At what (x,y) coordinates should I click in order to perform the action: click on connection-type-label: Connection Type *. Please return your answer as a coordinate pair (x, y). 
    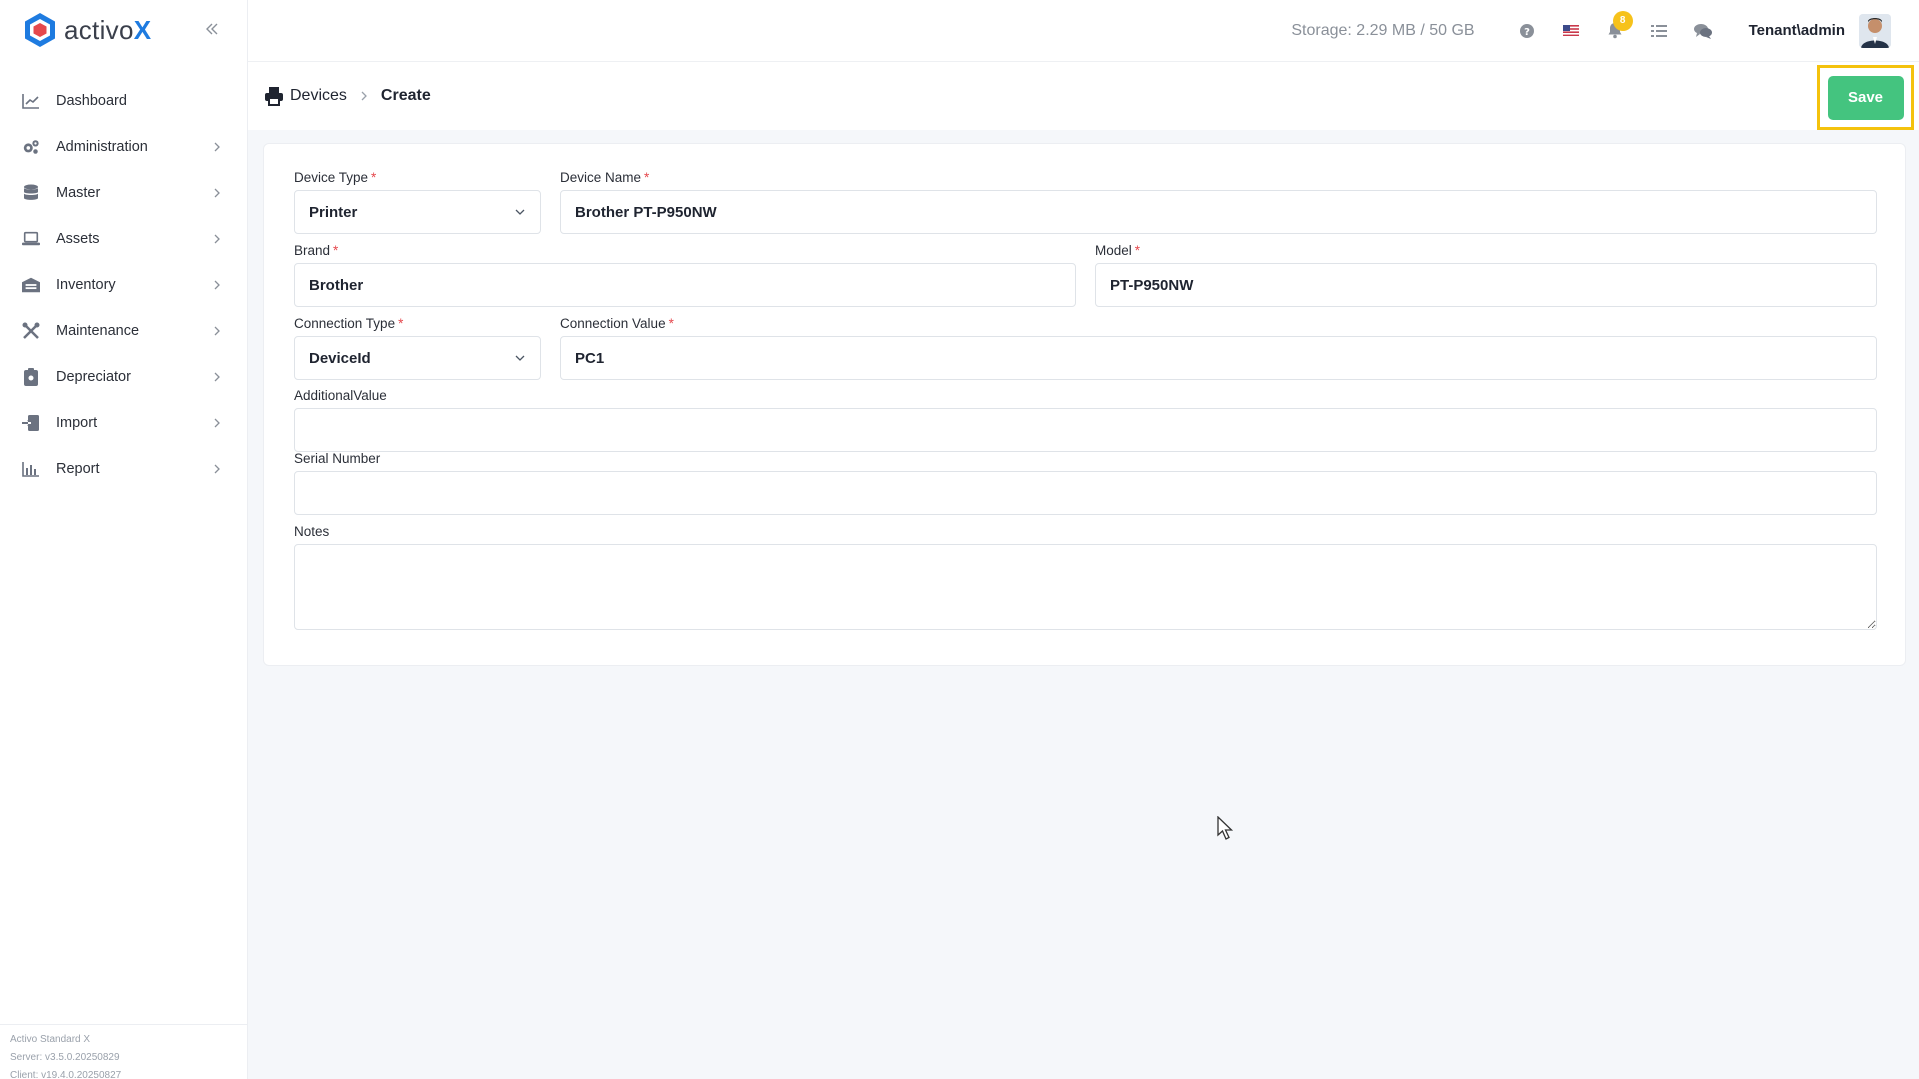
    Looking at the image, I should click on (349, 323).